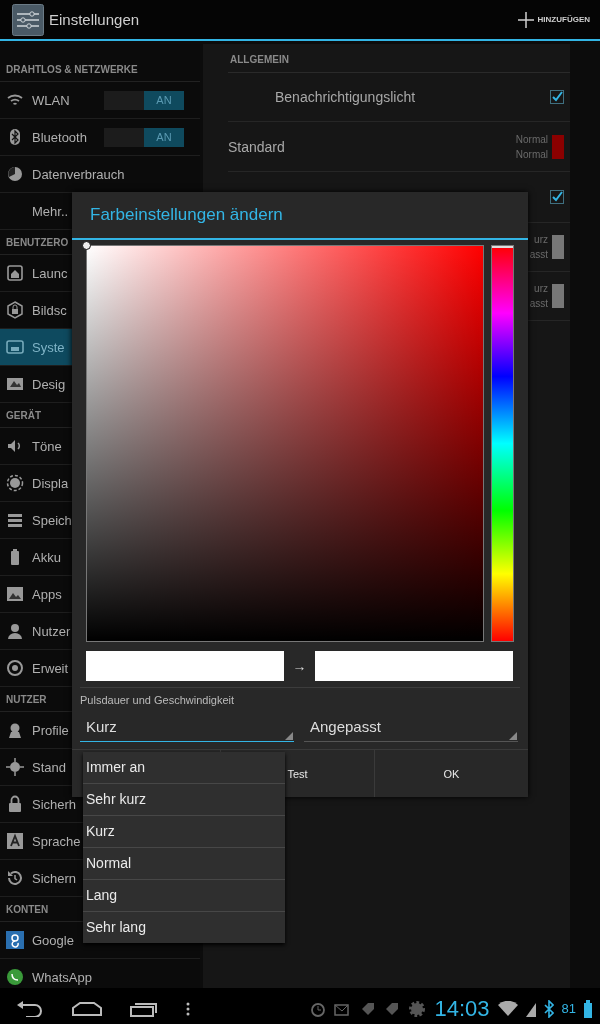  Describe the element at coordinates (95, 19) in the screenshot. I see `app-title: Einstellungen` at that location.